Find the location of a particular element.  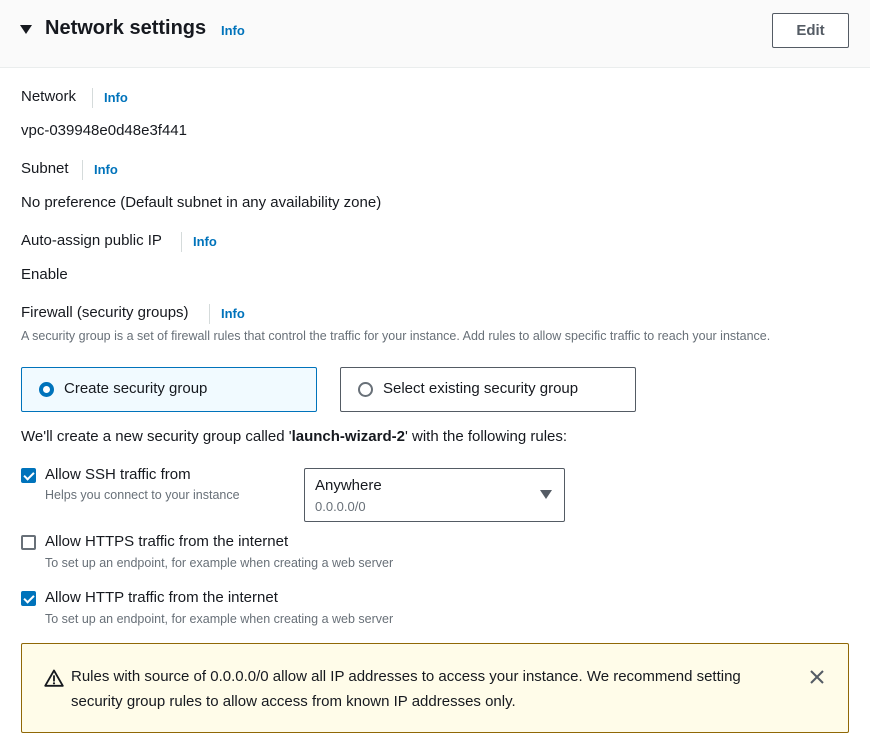

http-checkbox is located at coordinates (28, 598).